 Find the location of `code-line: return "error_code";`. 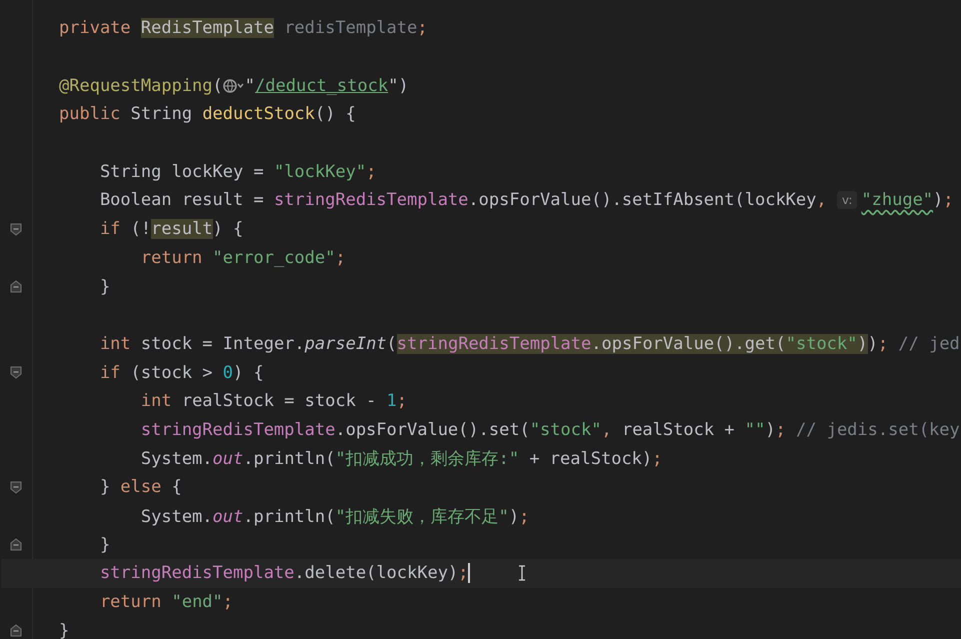

code-line: return "error_code"; is located at coordinates (243, 258).